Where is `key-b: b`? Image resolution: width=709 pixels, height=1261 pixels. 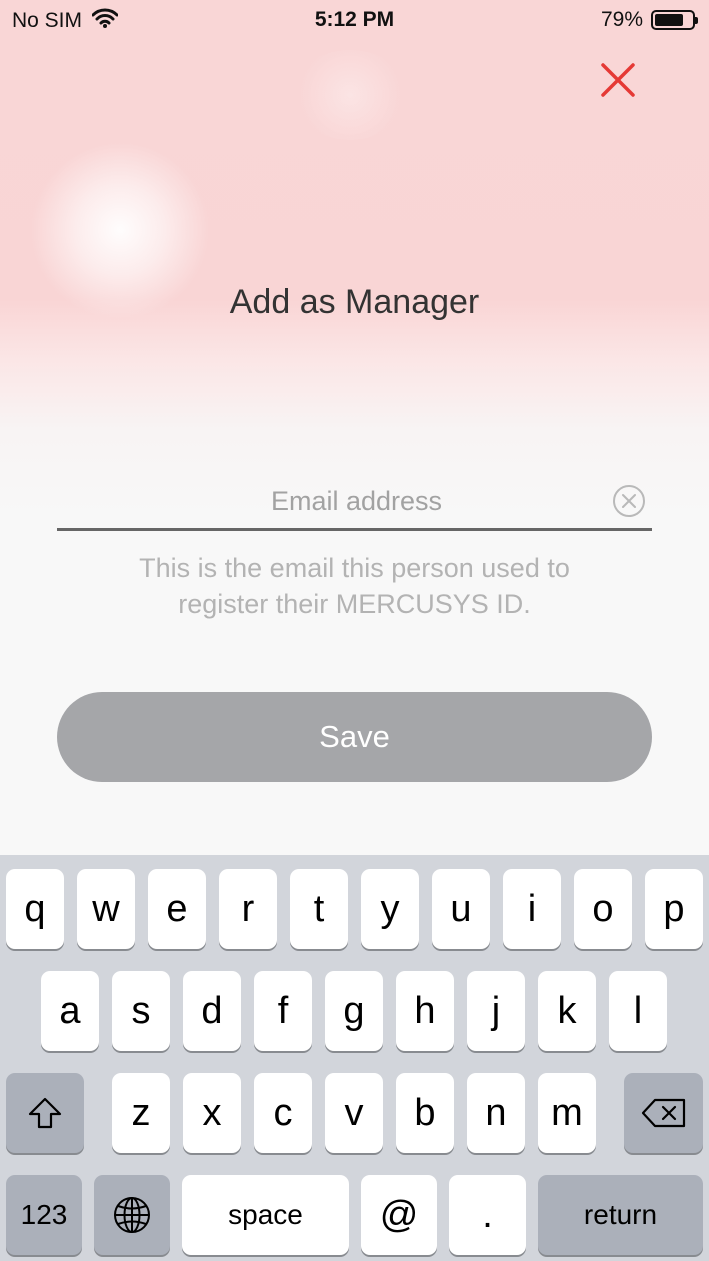 key-b: b is located at coordinates (425, 1113).